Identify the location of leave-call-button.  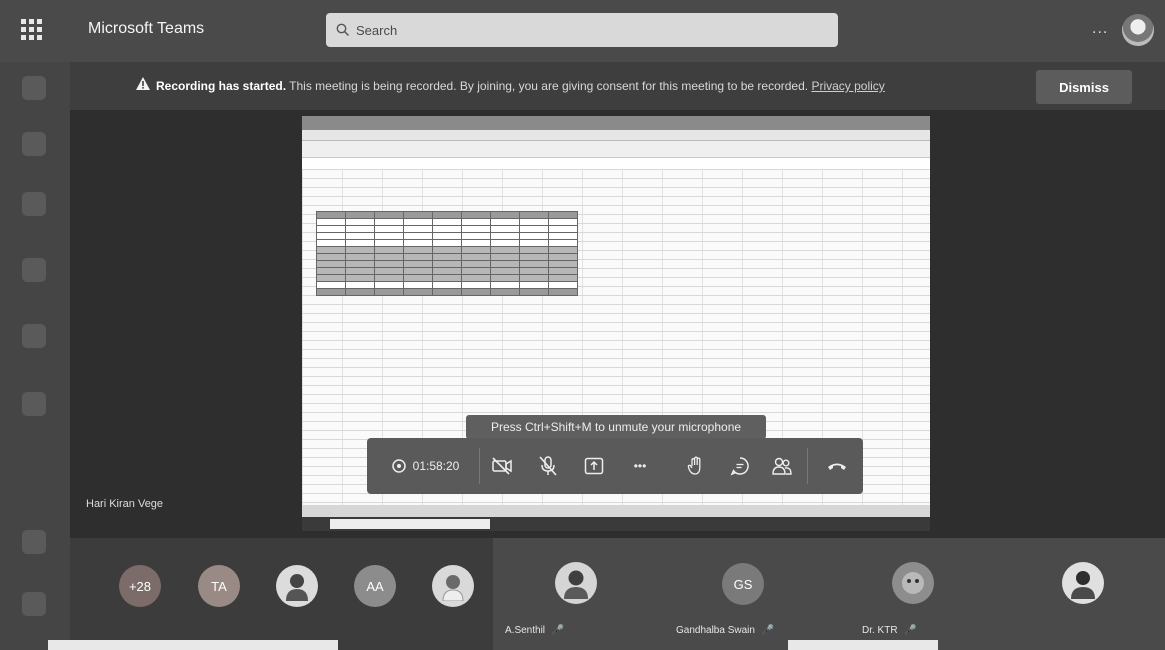
(837, 466).